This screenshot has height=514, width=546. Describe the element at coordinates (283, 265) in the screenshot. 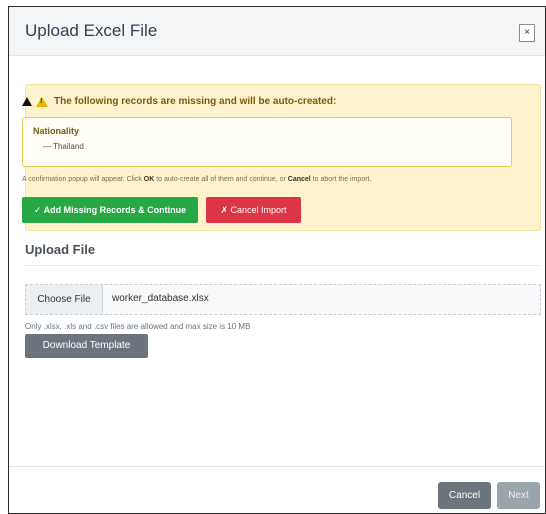

I see `section-divider` at that location.